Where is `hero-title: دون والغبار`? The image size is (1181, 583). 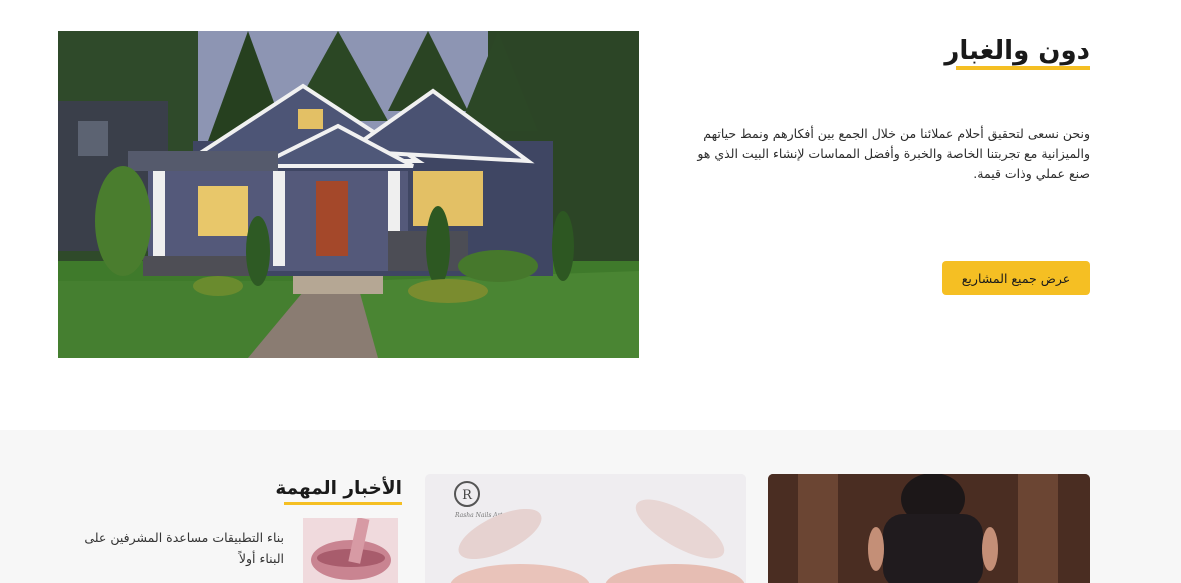
hero-title: دون والغبار is located at coordinates (1017, 51).